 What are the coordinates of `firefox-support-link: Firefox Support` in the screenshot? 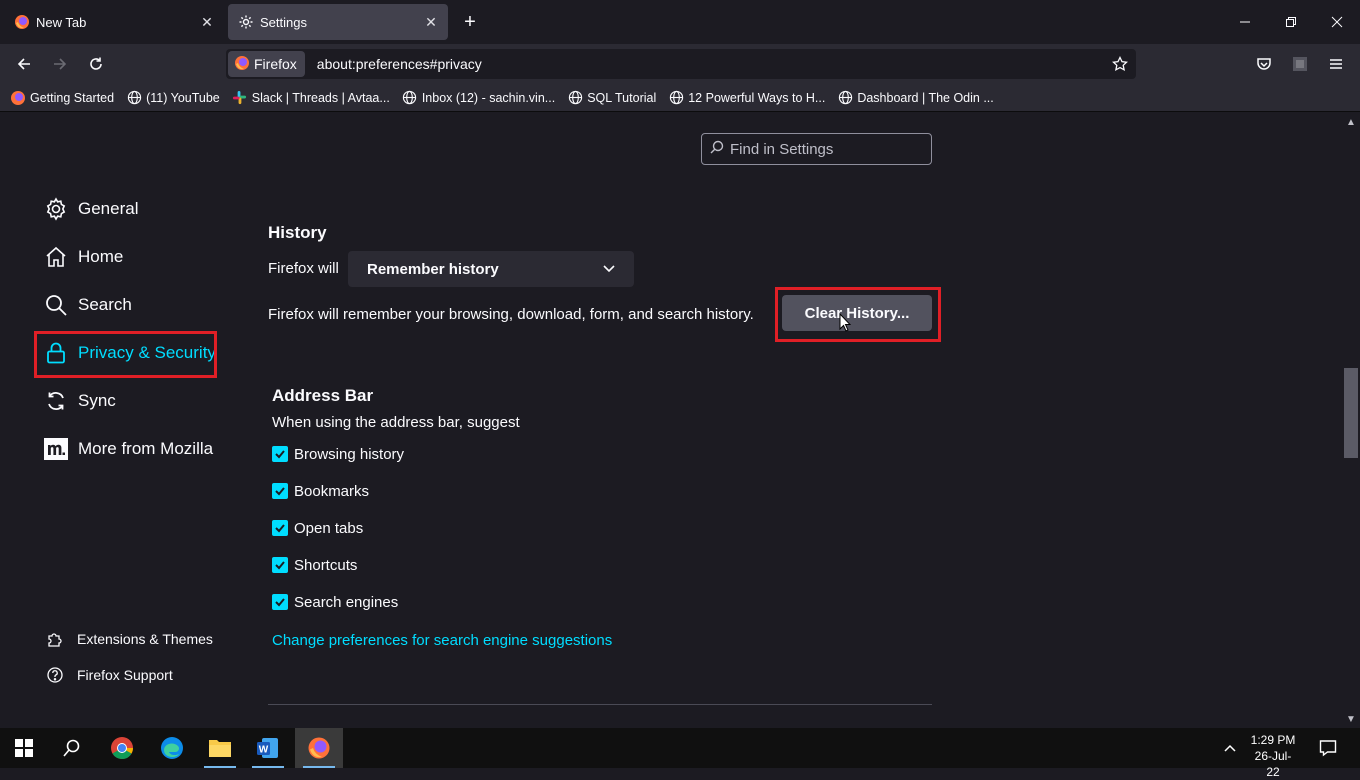 It's located at (109, 675).